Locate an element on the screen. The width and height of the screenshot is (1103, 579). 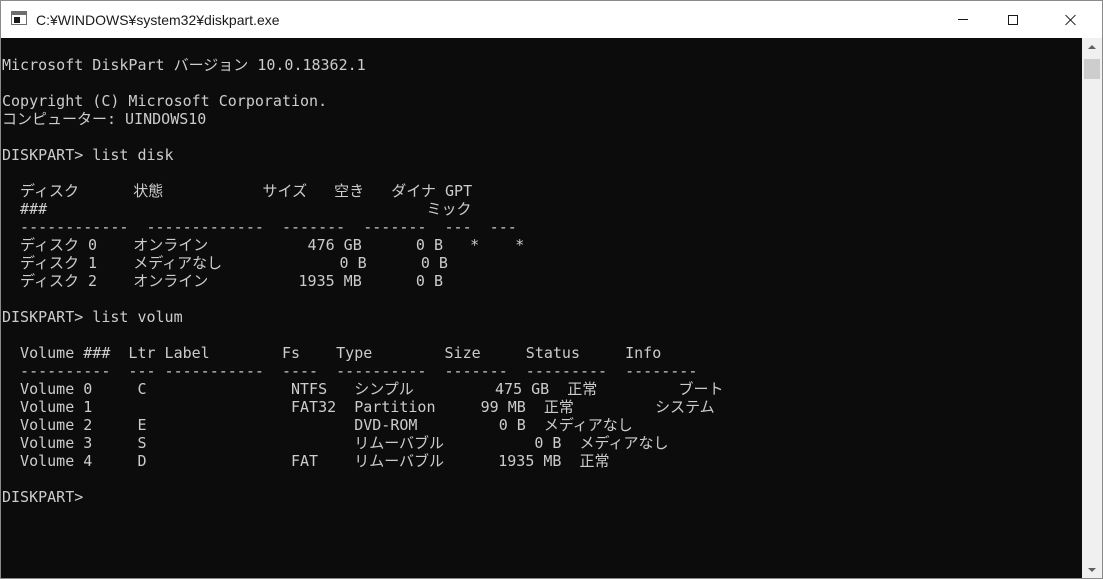
chevron-up-icon is located at coordinates (1092, 46).